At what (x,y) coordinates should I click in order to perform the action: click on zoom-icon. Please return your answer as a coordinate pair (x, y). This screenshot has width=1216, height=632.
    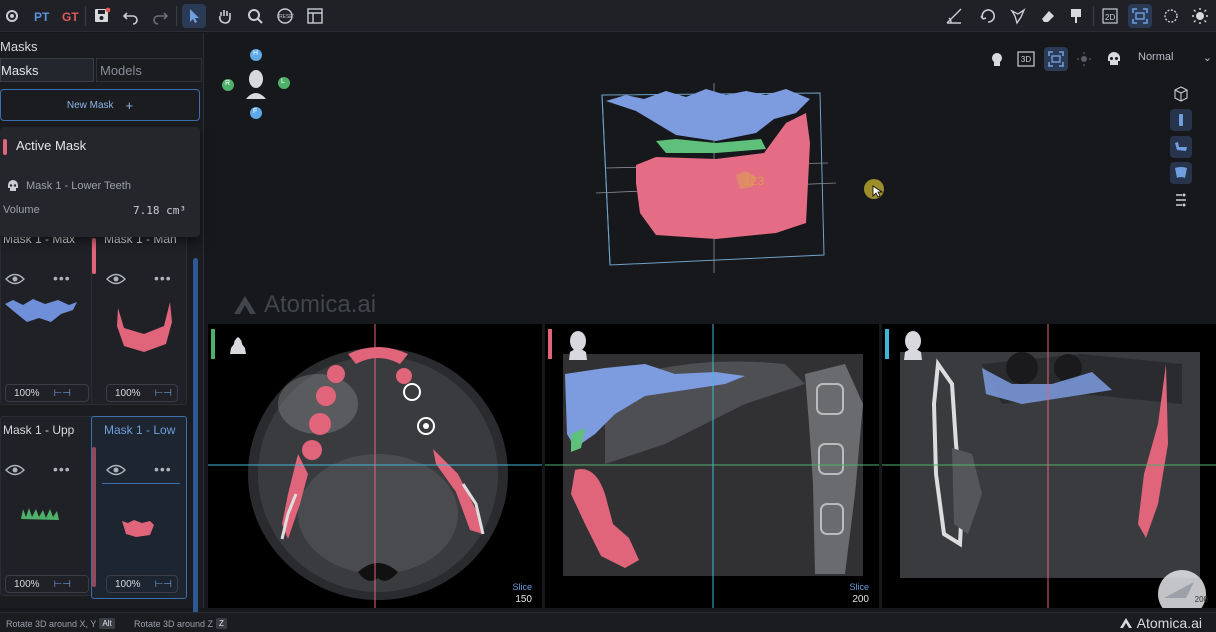
    Looking at the image, I should click on (255, 16).